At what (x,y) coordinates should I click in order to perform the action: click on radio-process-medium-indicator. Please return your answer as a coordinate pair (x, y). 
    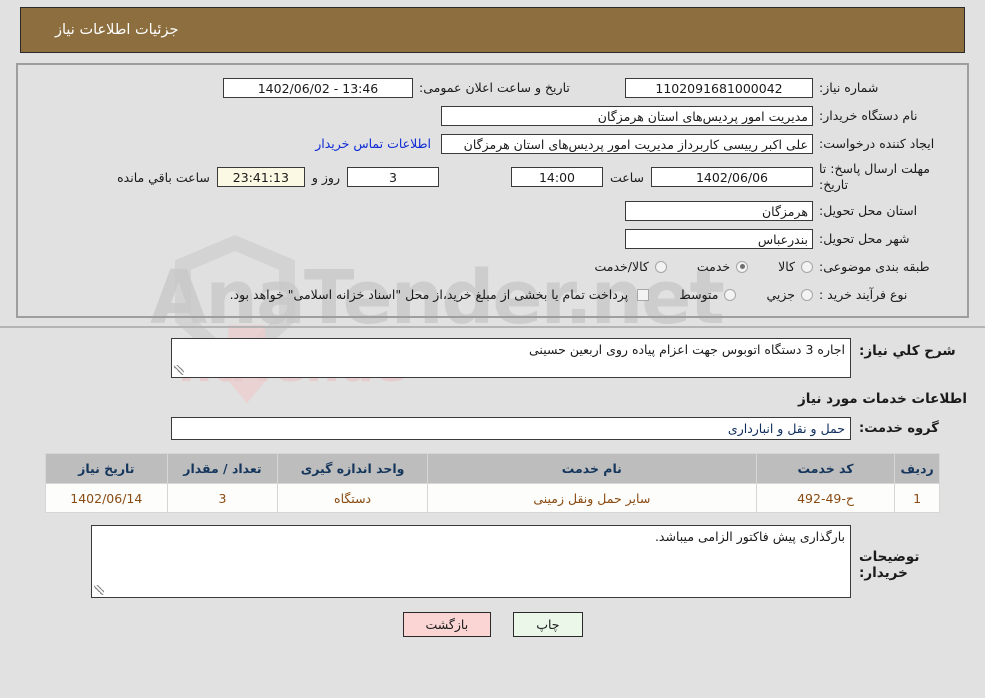
    Looking at the image, I should click on (730, 294).